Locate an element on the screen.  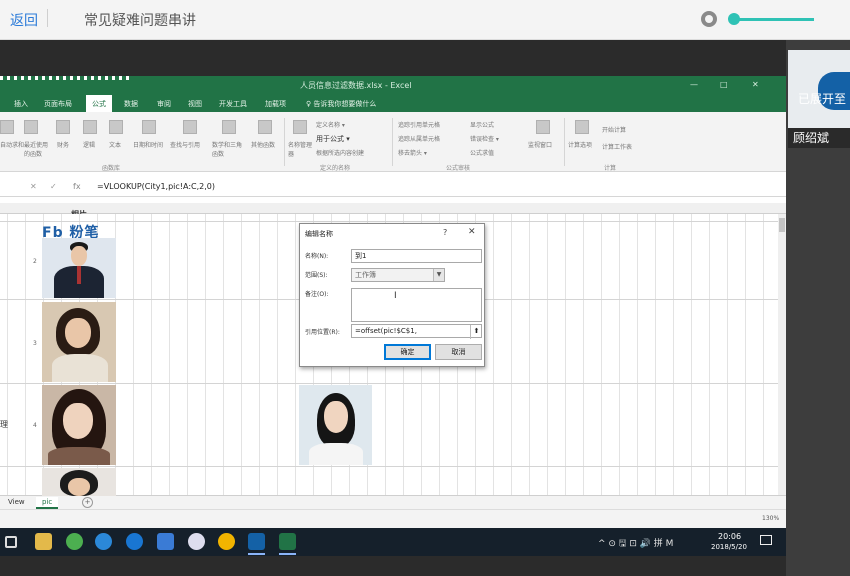
app-green-icon is located at coordinates (74, 541).